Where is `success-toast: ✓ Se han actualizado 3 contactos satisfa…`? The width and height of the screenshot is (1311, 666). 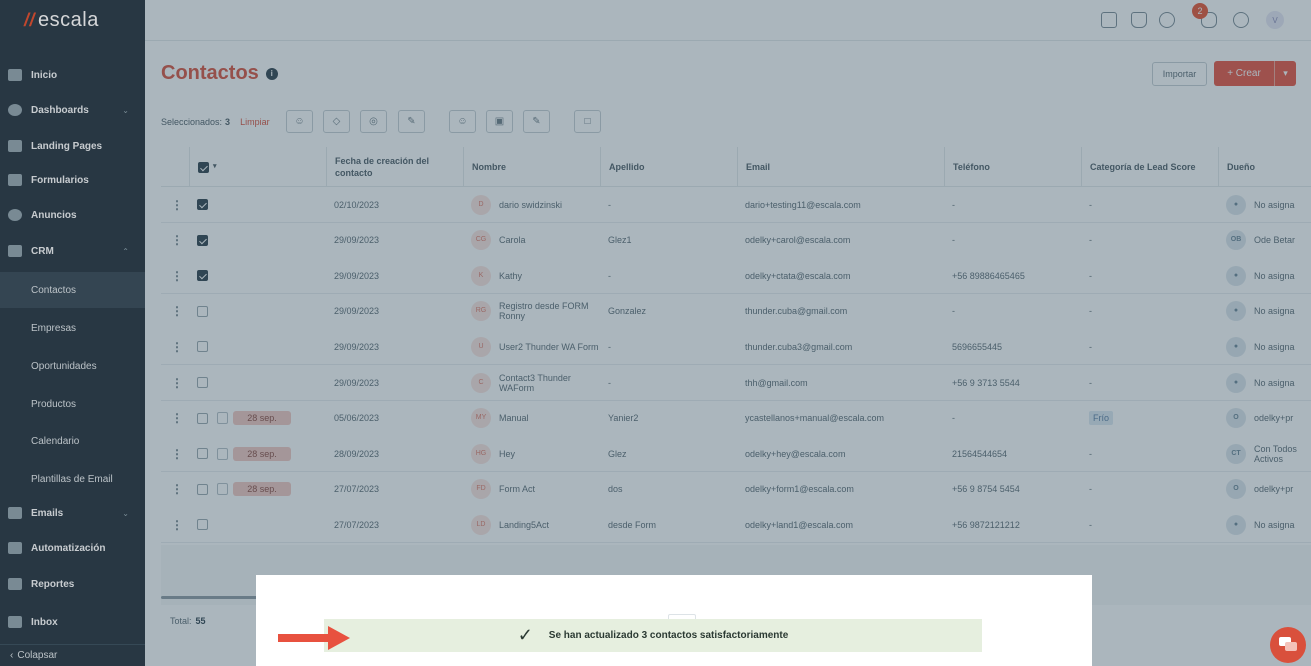
success-toast: ✓ Se han actualizado 3 contactos satisfa… is located at coordinates (653, 635).